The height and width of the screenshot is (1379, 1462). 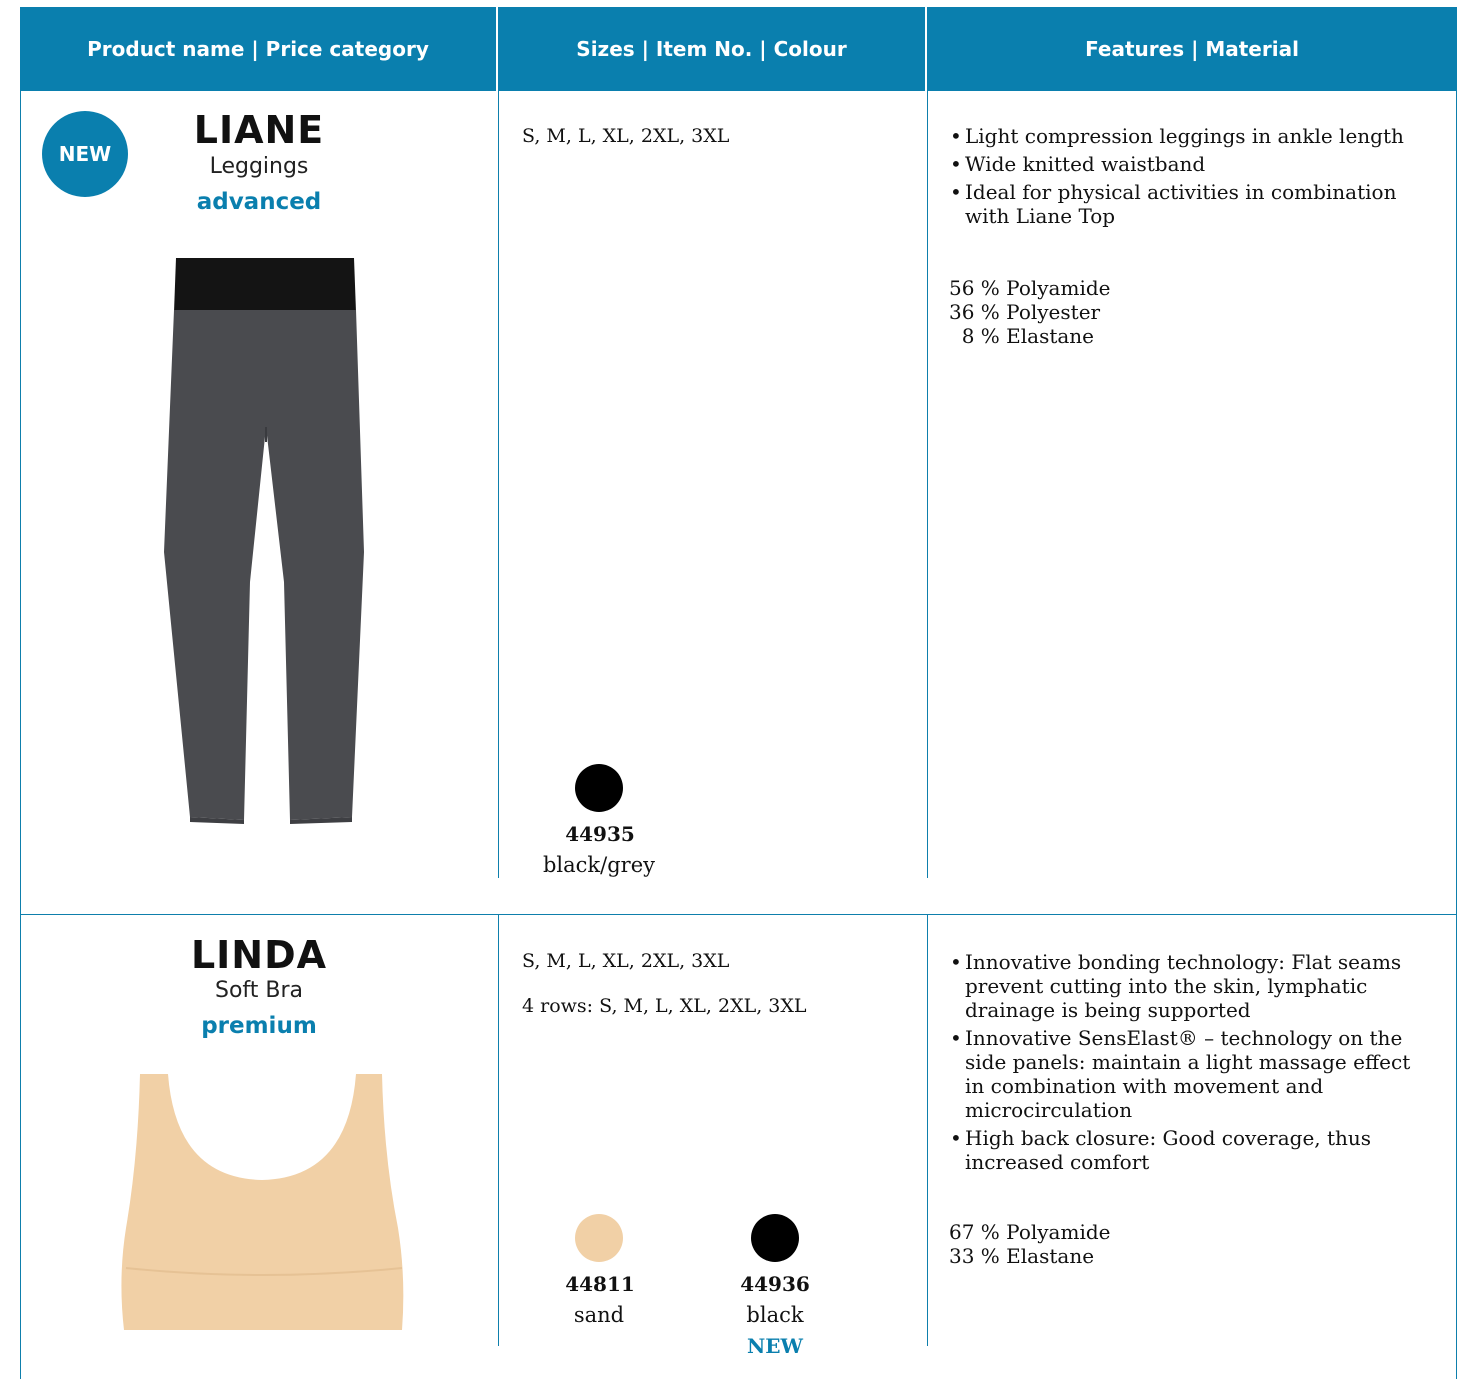 I want to click on product-type: Soft Bra, so click(x=259, y=990).